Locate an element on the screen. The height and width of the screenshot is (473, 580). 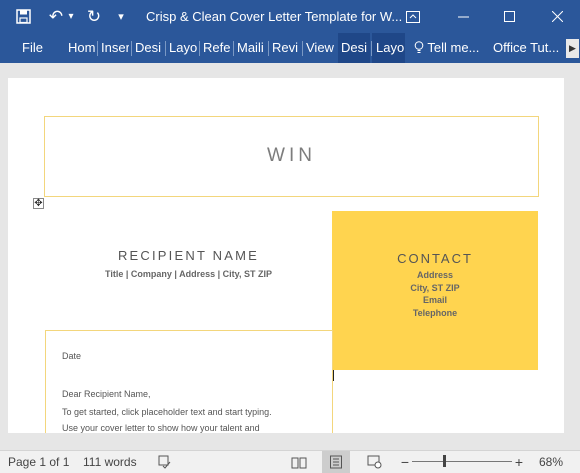
sender-name: WIN is located at coordinates (291, 156).